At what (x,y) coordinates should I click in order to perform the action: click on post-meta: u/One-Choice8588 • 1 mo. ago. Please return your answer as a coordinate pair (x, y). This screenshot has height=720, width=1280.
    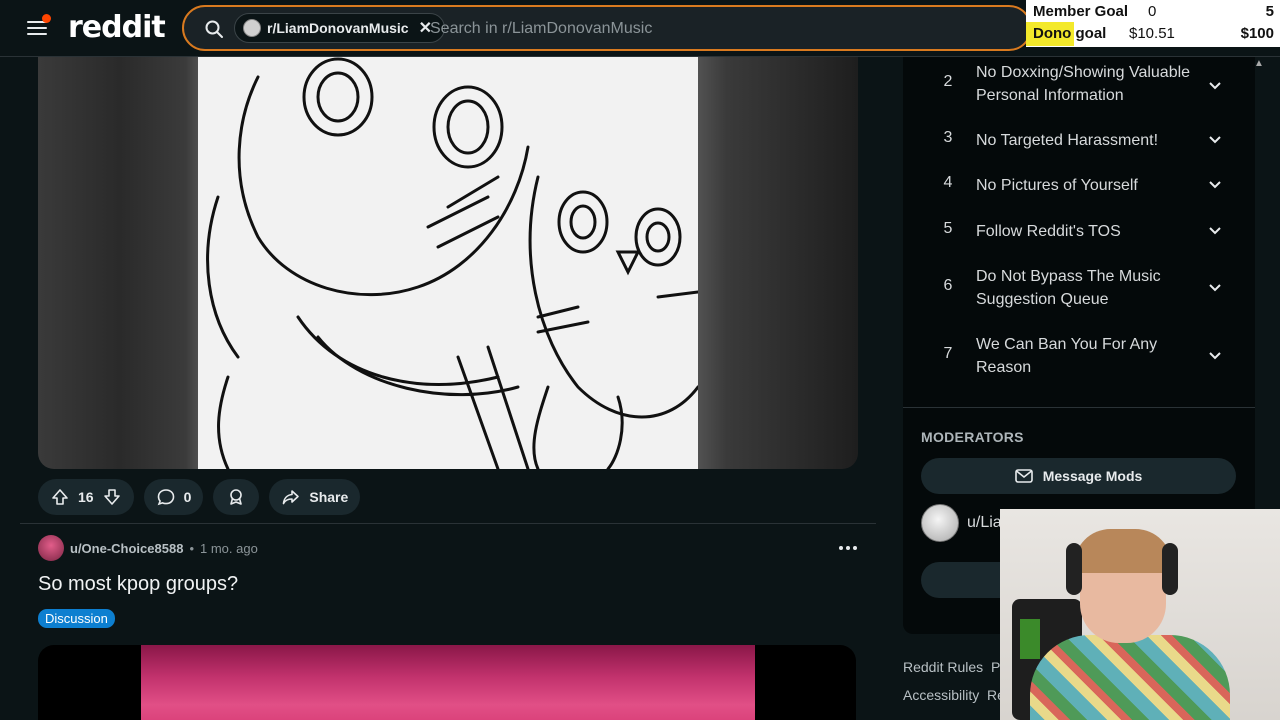
    Looking at the image, I should click on (148, 548).